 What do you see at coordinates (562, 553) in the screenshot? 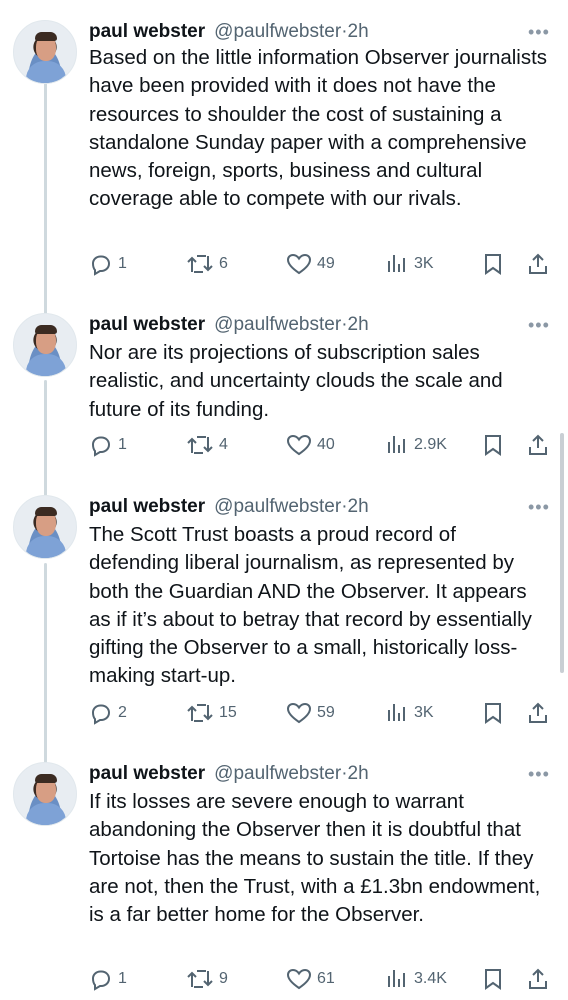
I see `scrollbar` at bounding box center [562, 553].